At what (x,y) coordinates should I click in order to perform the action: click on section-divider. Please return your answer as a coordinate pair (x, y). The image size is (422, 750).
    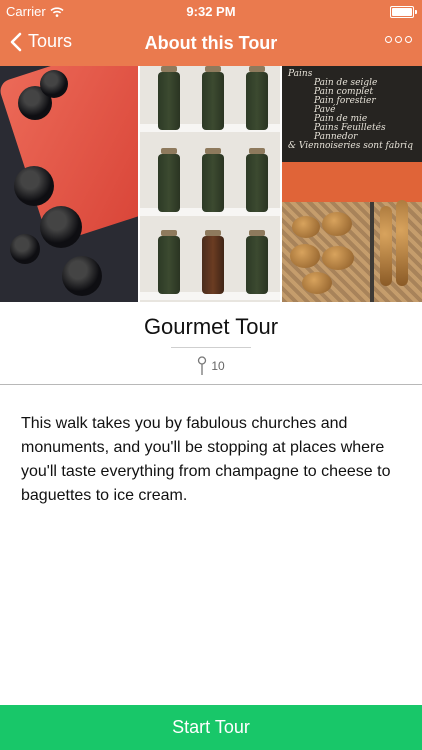
    Looking at the image, I should click on (211, 384).